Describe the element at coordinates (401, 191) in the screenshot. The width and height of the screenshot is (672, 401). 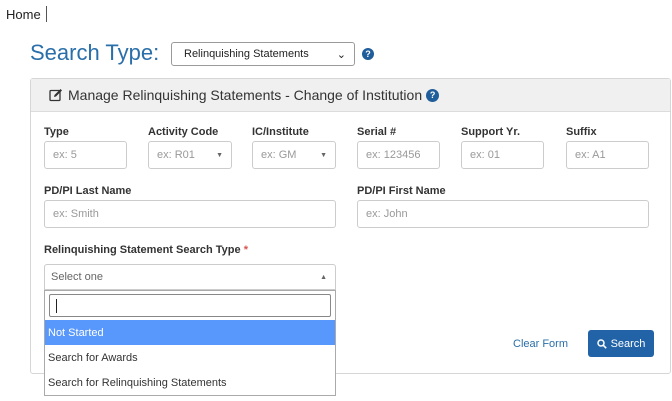
I see `pdpi-first-name-label: PD/PI First Name` at that location.